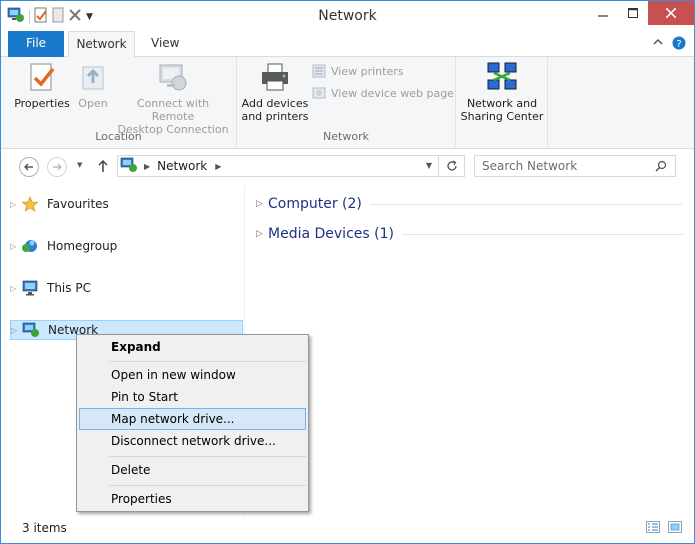 The height and width of the screenshot is (544, 695). Describe the element at coordinates (502, 77) in the screenshot. I see `network-sharing-icon` at that location.